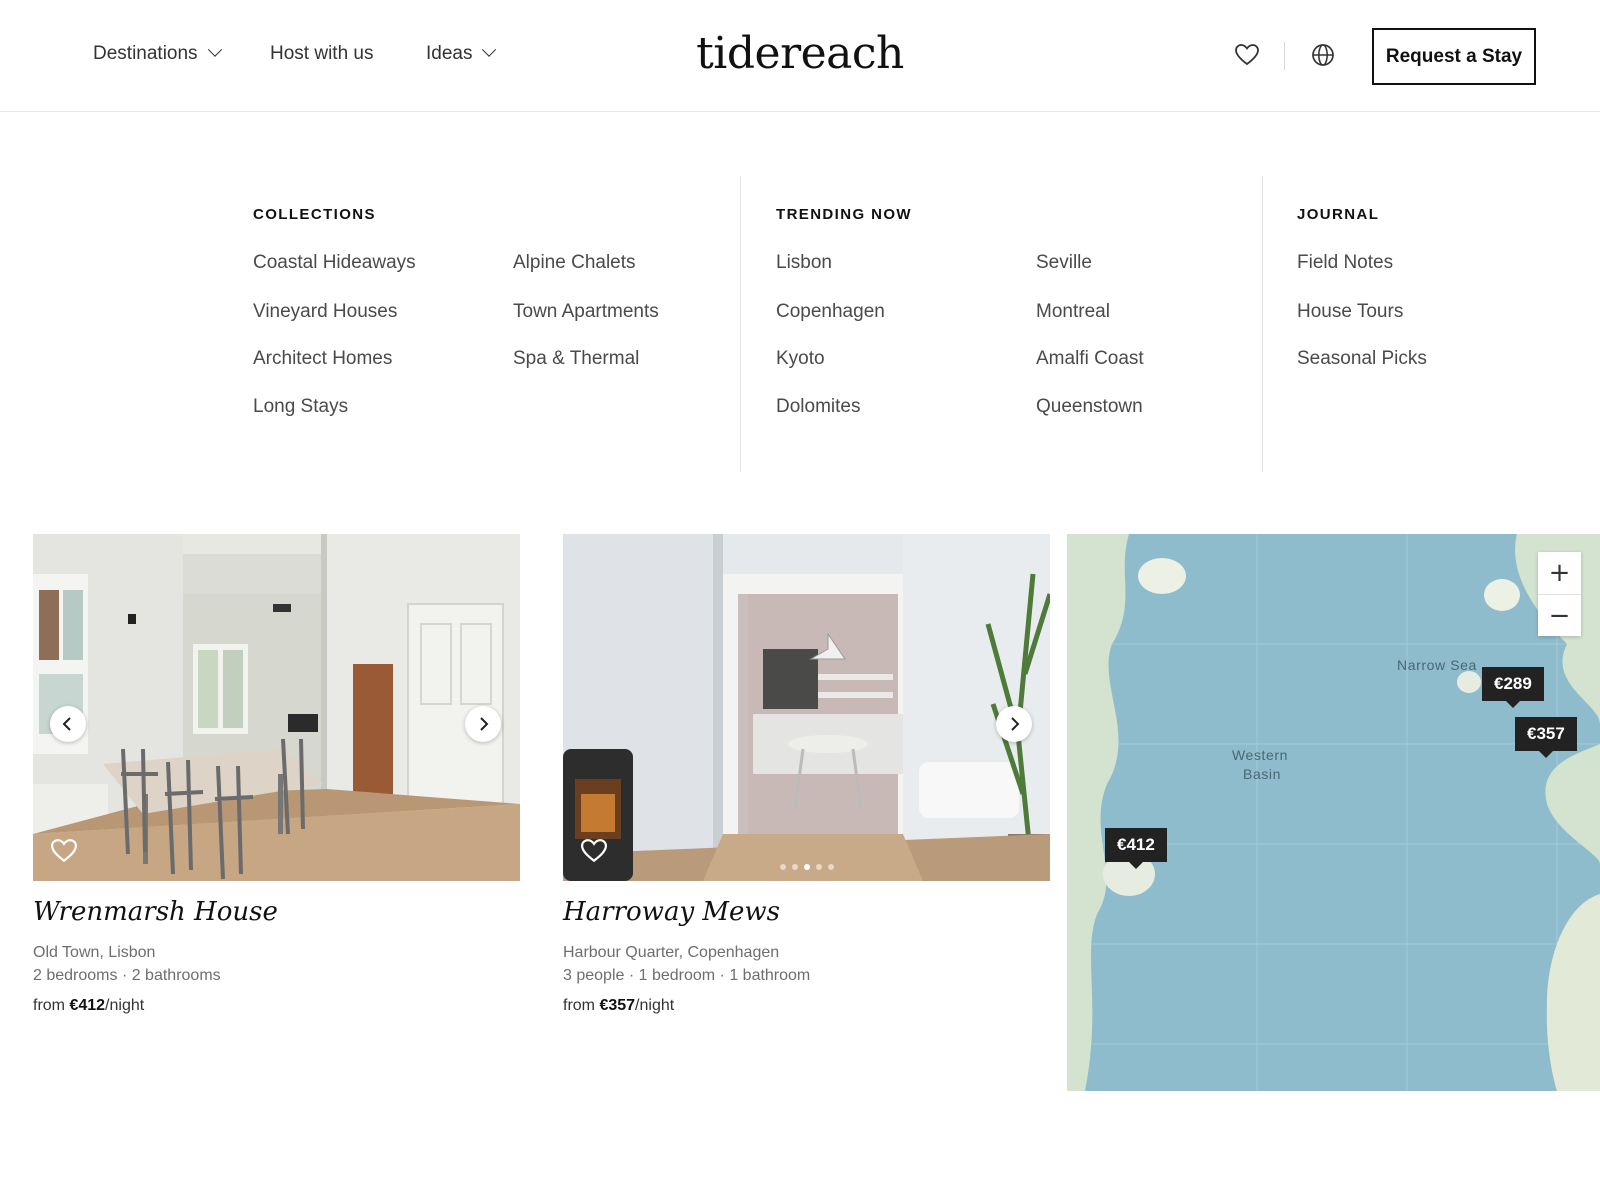 This screenshot has height=1200, width=1600. What do you see at coordinates (449, 53) in the screenshot?
I see `nav-ideas-label: Ideas` at bounding box center [449, 53].